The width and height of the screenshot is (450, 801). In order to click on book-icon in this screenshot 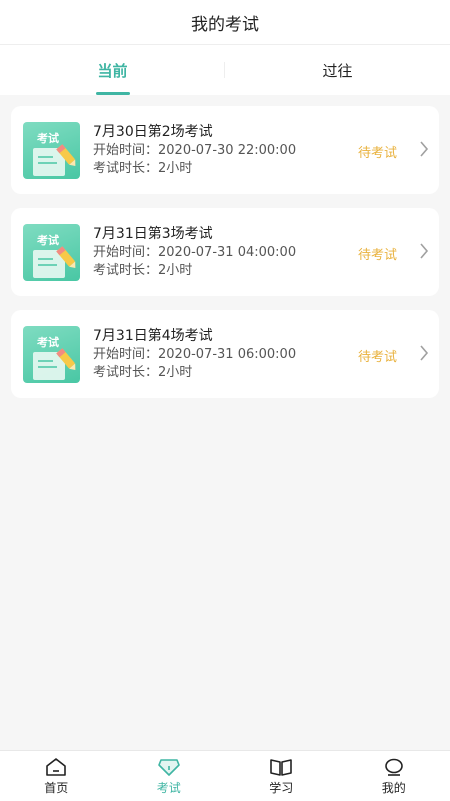, I will do `click(281, 767)`.